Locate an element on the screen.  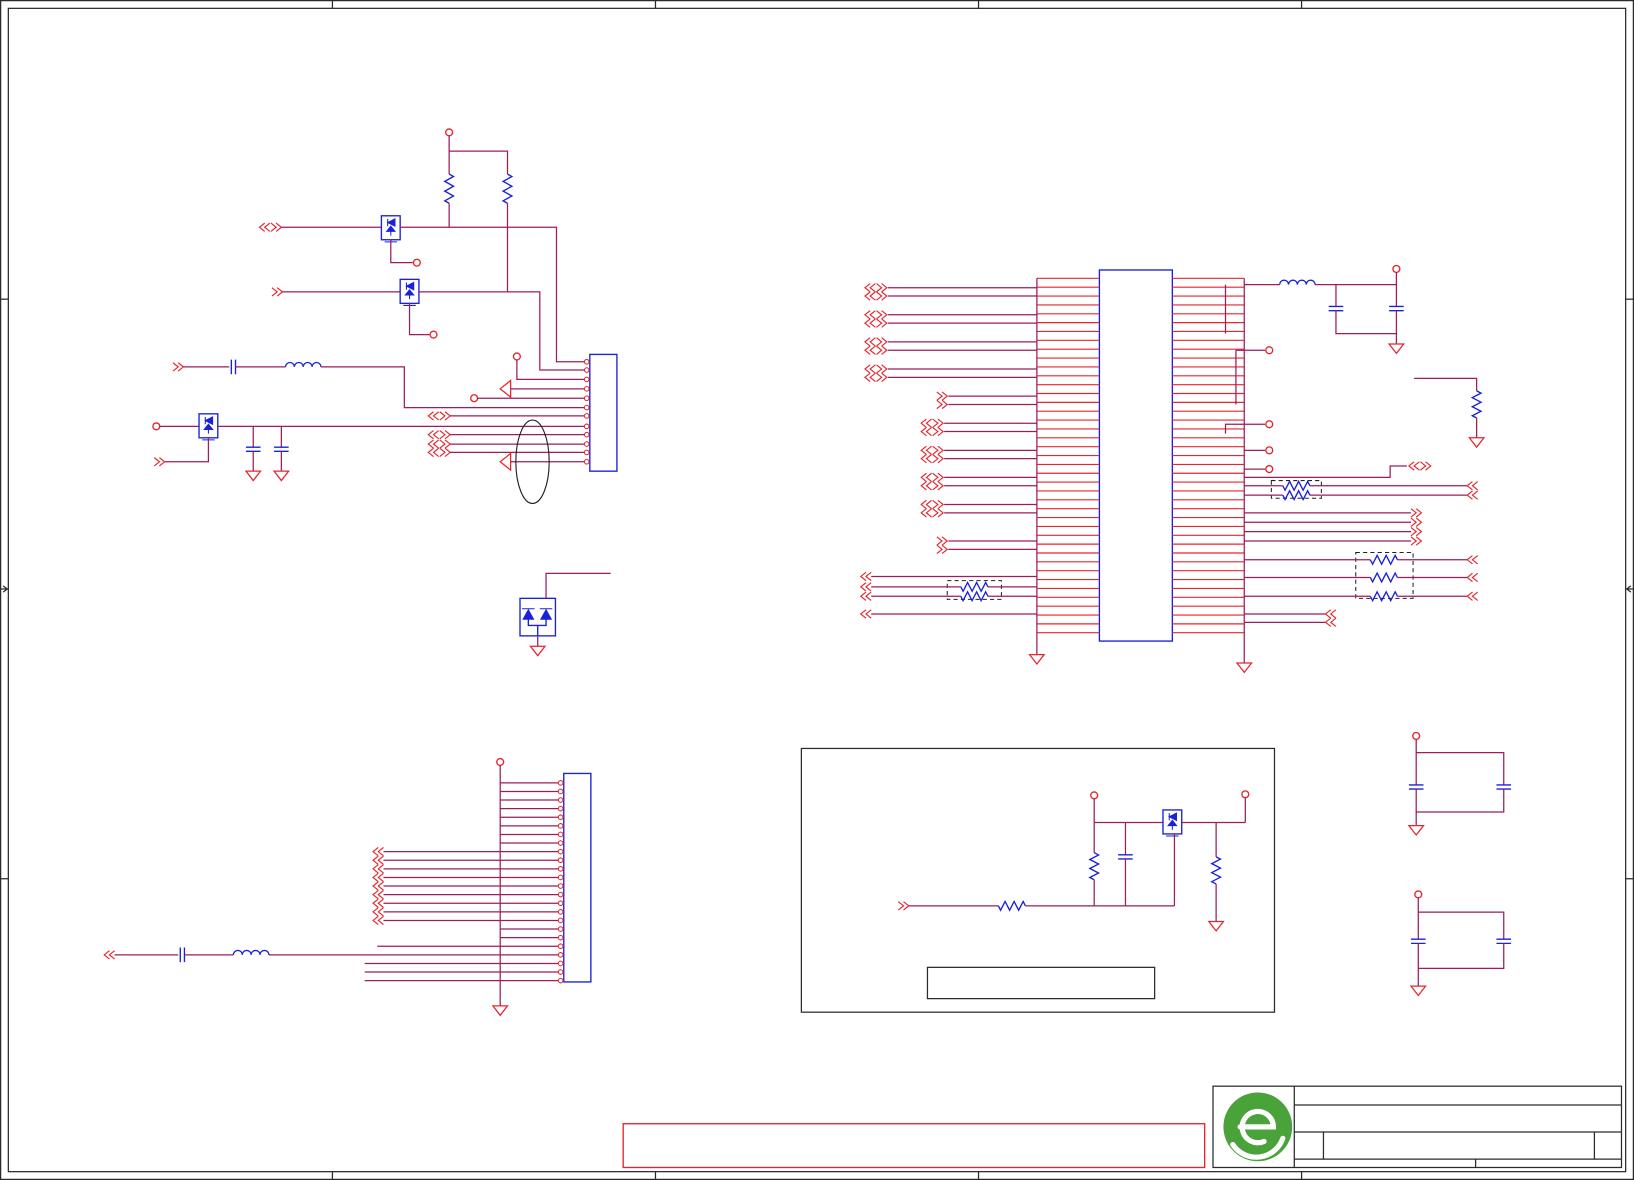
tvs-diode-icon is located at coordinates (546, 614).